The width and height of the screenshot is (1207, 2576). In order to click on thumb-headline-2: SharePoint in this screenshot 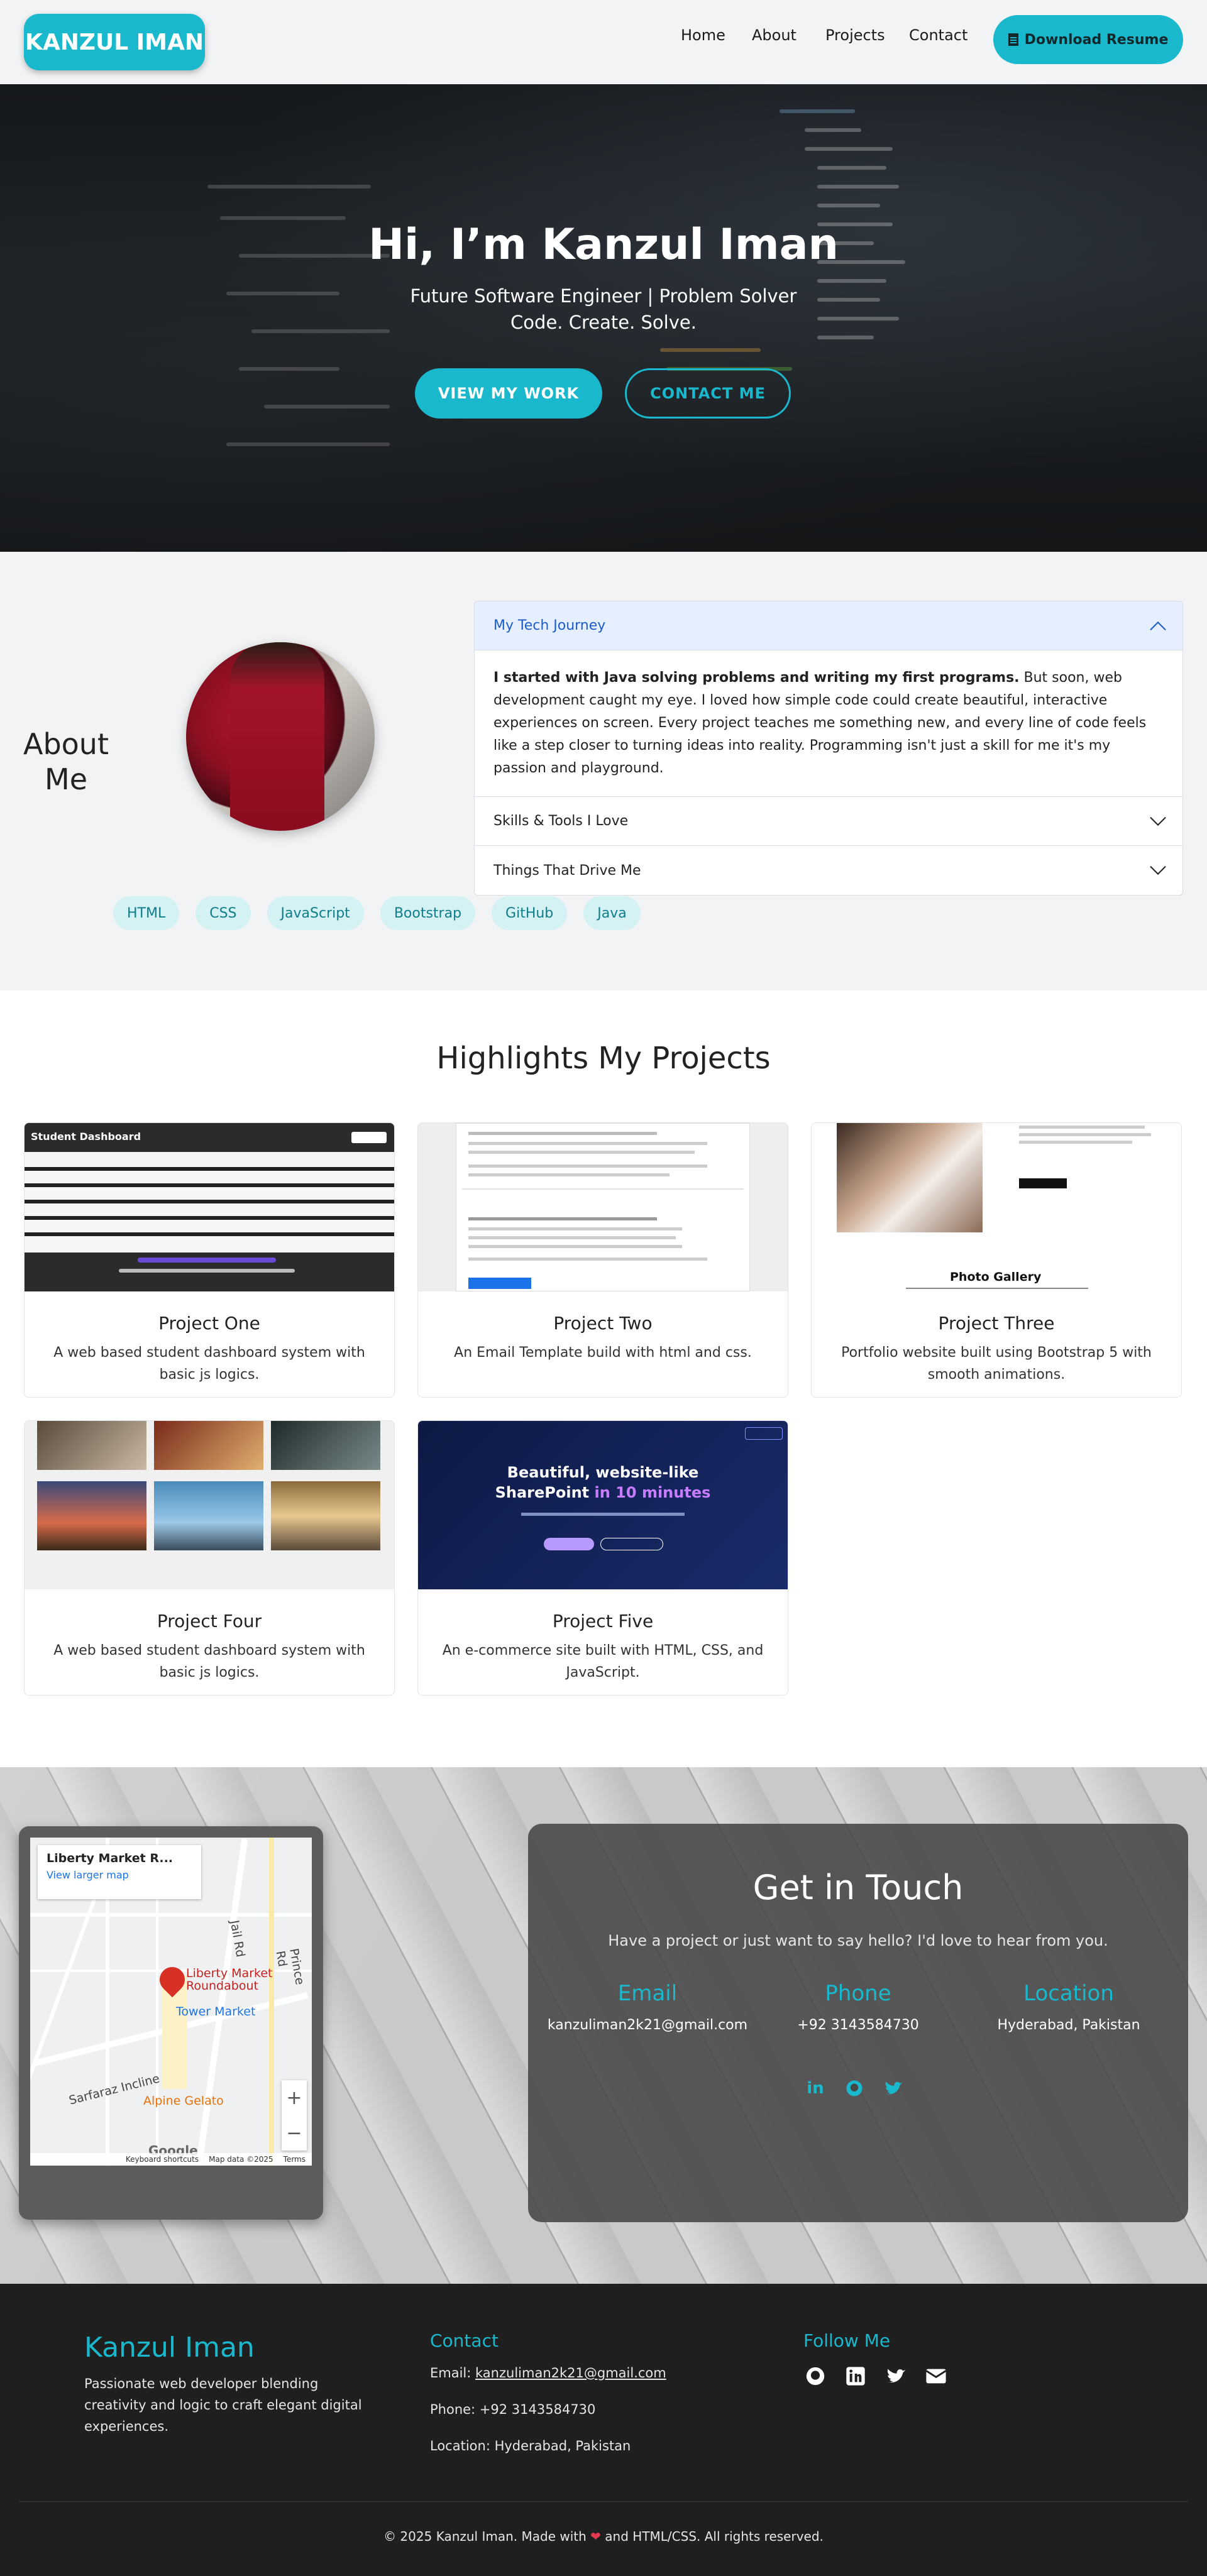, I will do `click(542, 1492)`.